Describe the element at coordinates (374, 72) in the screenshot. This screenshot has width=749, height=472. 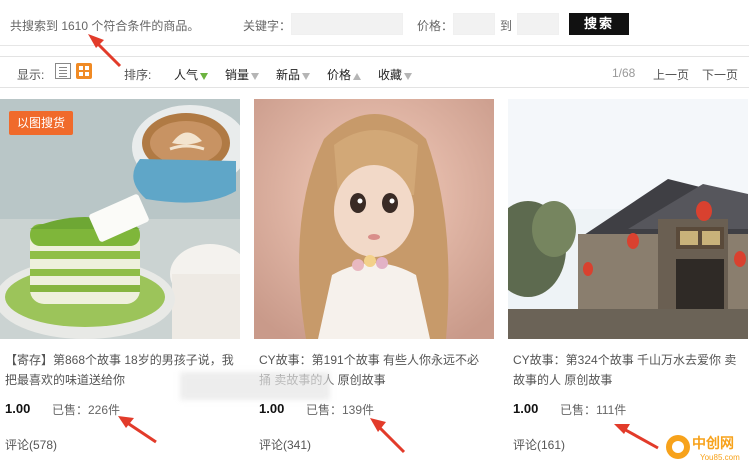
I see `sort-toolbar: 显示: 排序: 人气 销量 新品 价格 收藏 1/68 上一页 下一页` at that location.